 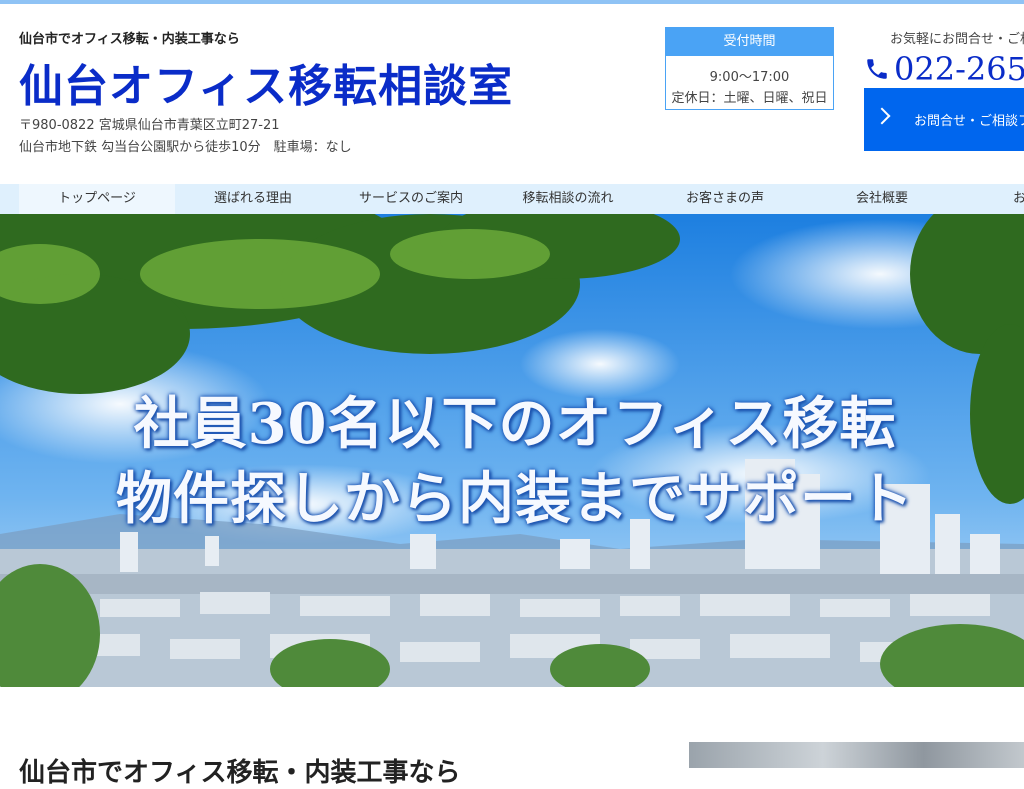 I want to click on chevron-right-icon, so click(x=882, y=116).